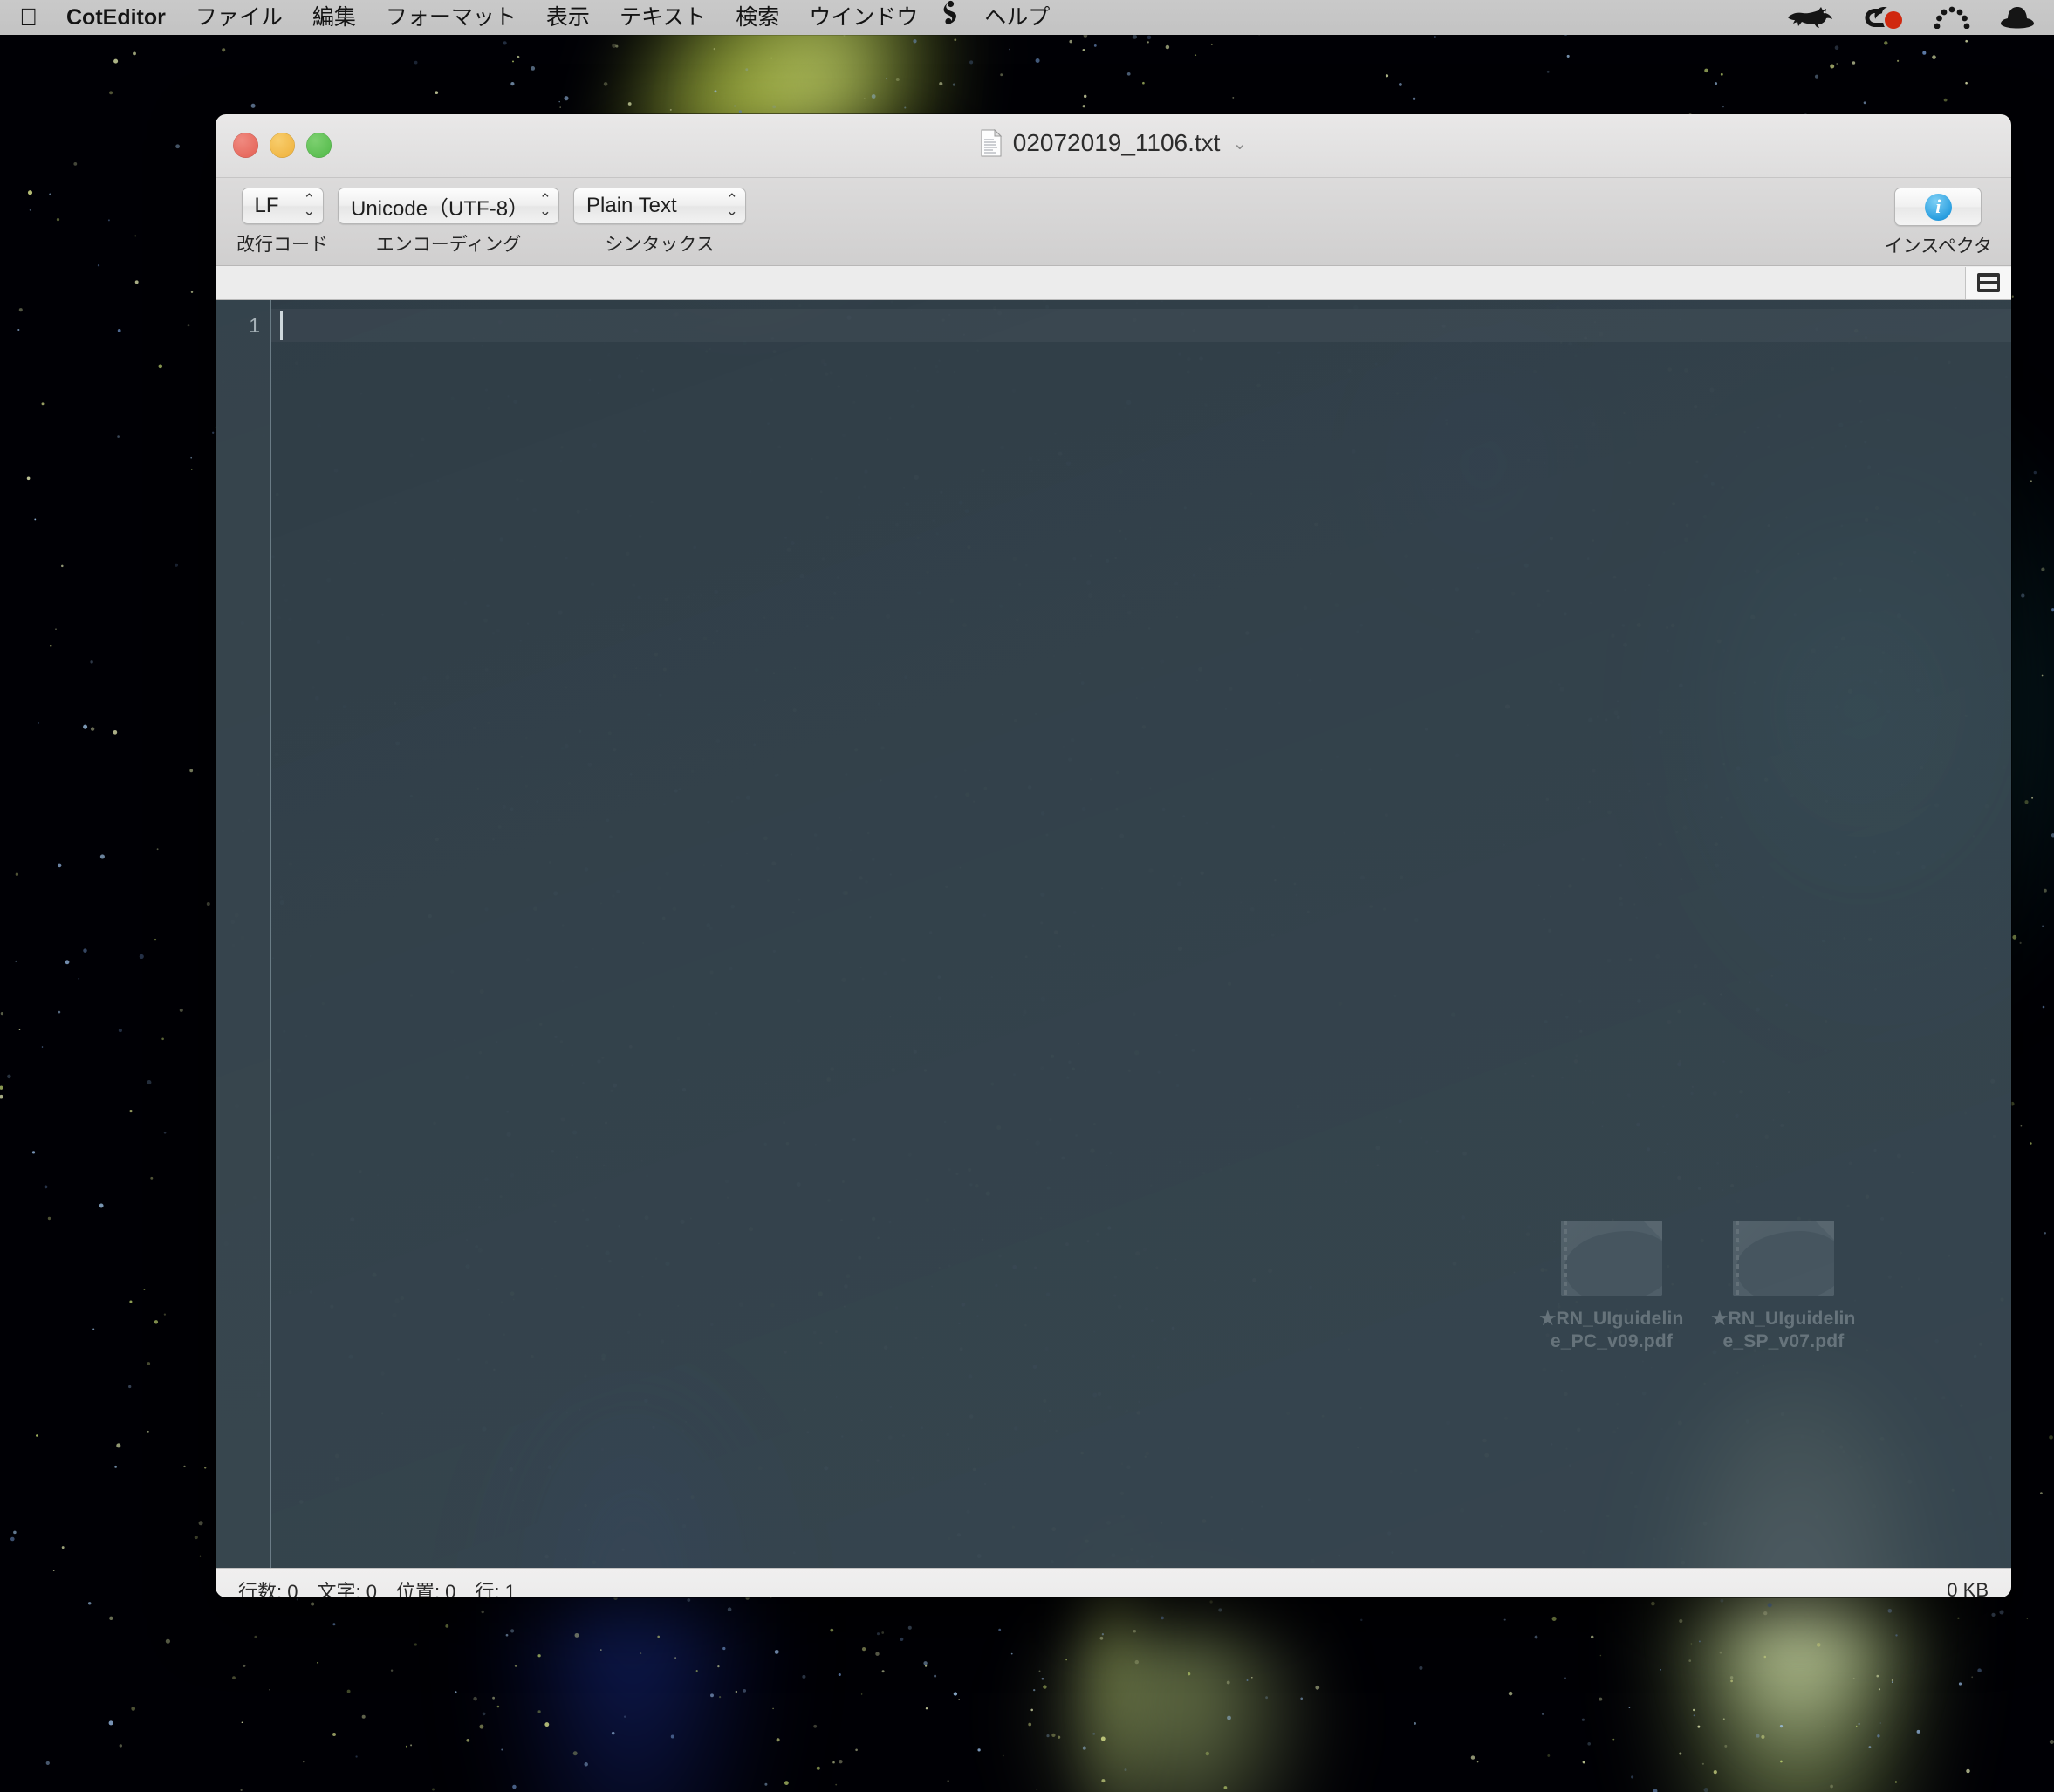 This screenshot has width=2054, height=1792. Describe the element at coordinates (950, 12) in the screenshot. I see `script-s-icon` at that location.